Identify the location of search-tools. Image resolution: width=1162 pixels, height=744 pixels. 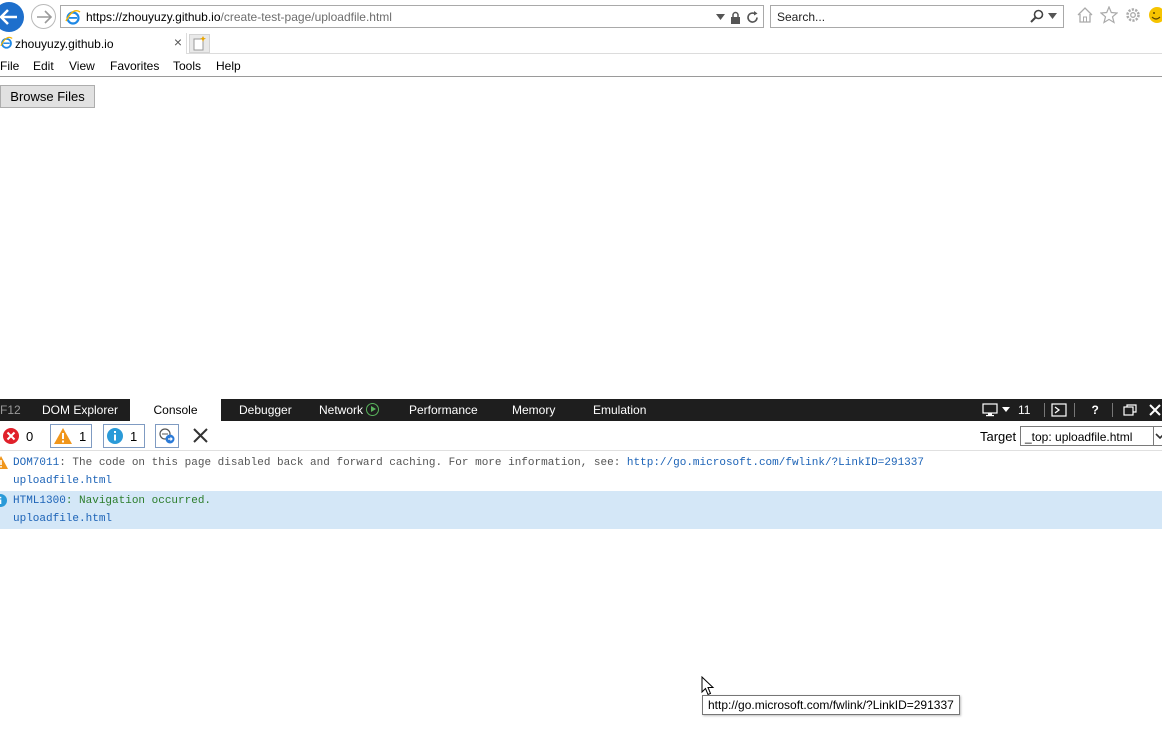
(1043, 16).